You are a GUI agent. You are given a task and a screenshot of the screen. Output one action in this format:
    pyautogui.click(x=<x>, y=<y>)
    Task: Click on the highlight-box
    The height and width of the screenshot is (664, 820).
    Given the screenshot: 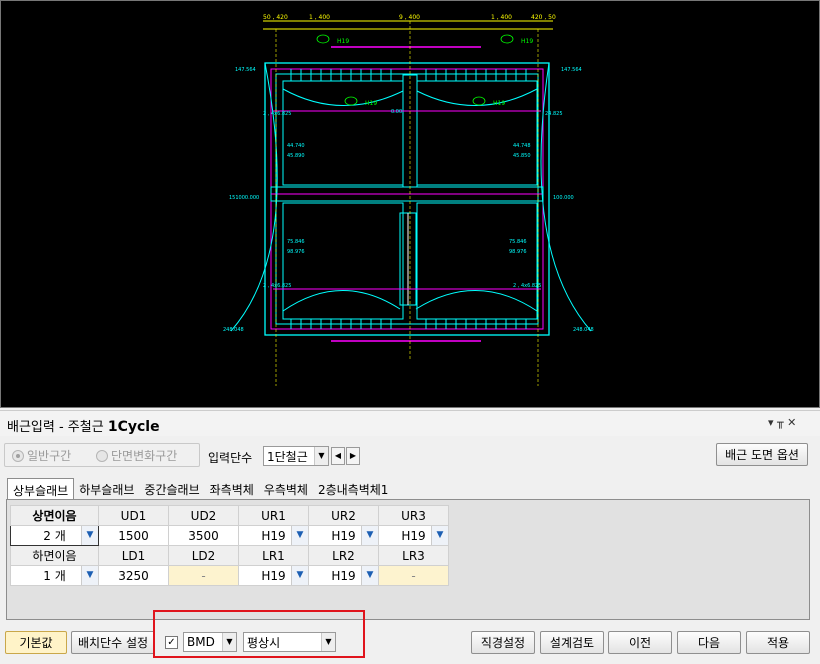 What is the action you would take?
    pyautogui.click(x=259, y=634)
    